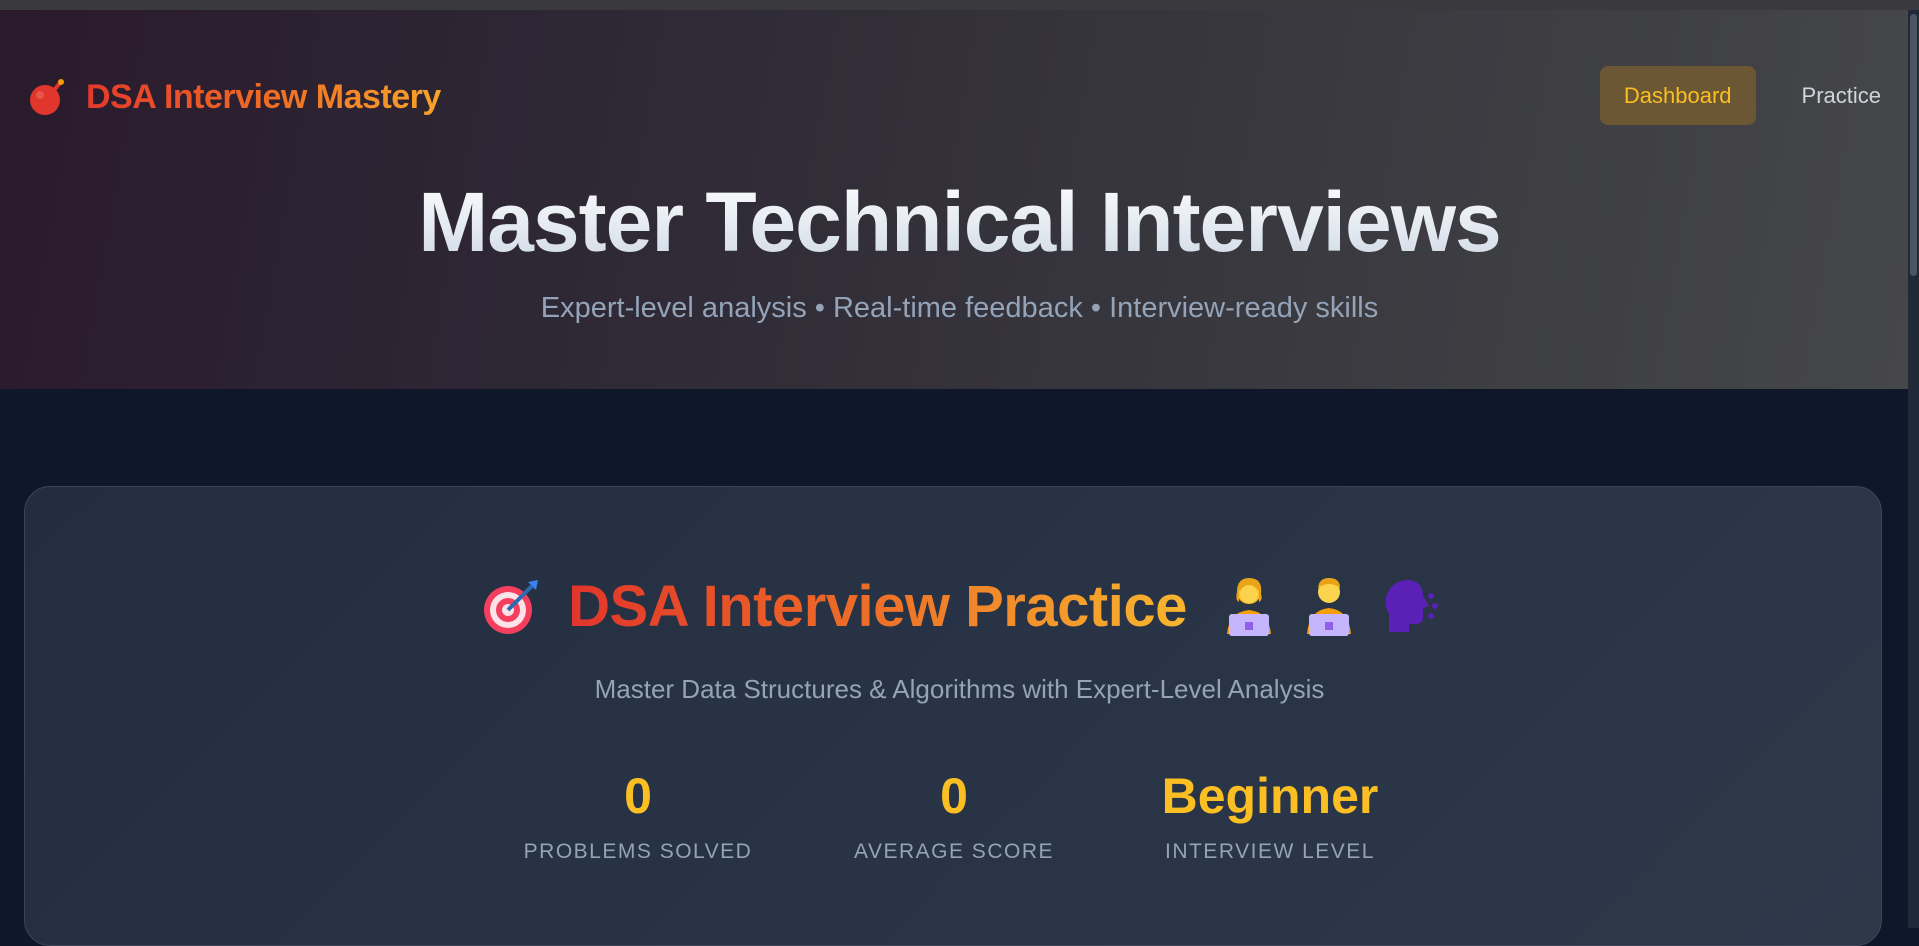 The image size is (1919, 946). I want to click on nav-dashboard-button: Dashboard, so click(1677, 95).